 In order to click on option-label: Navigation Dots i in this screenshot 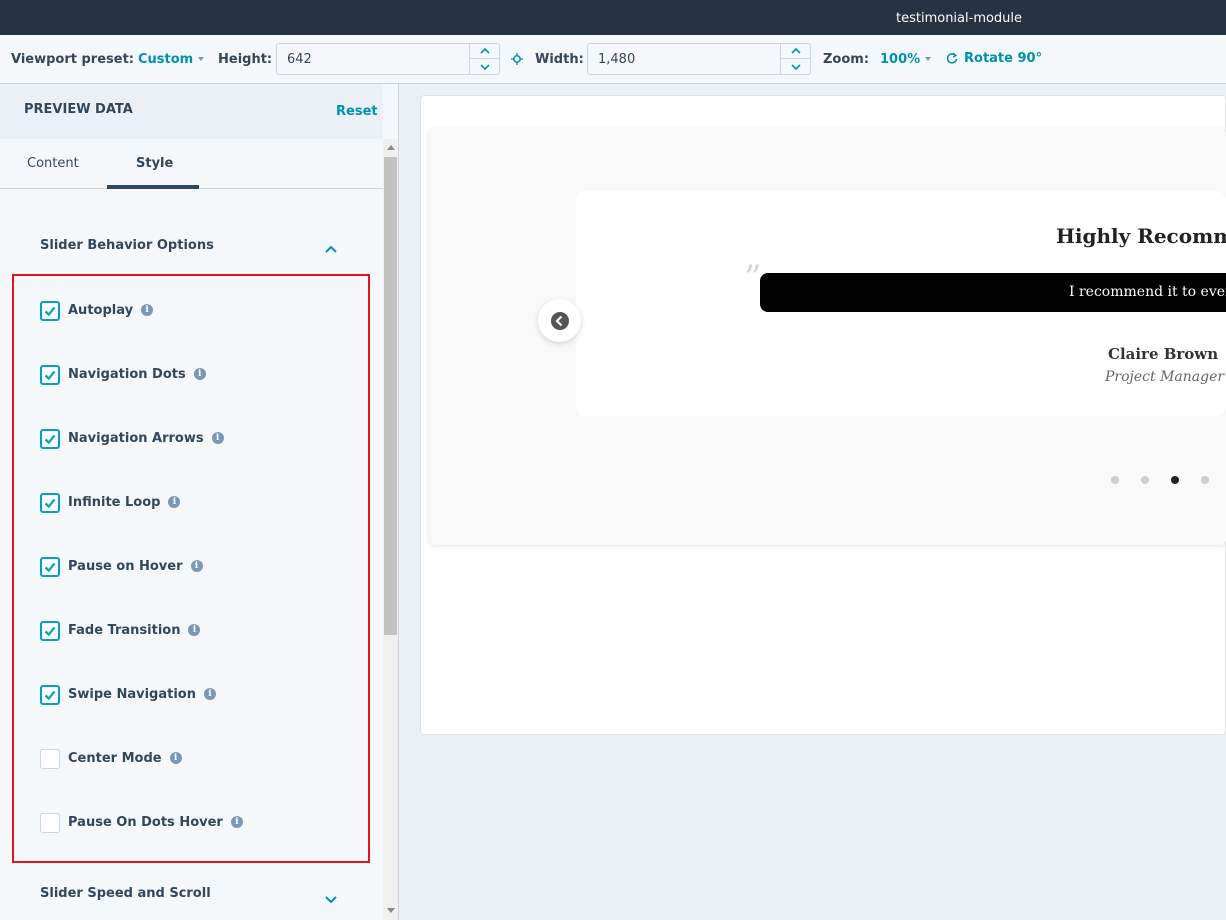, I will do `click(137, 374)`.